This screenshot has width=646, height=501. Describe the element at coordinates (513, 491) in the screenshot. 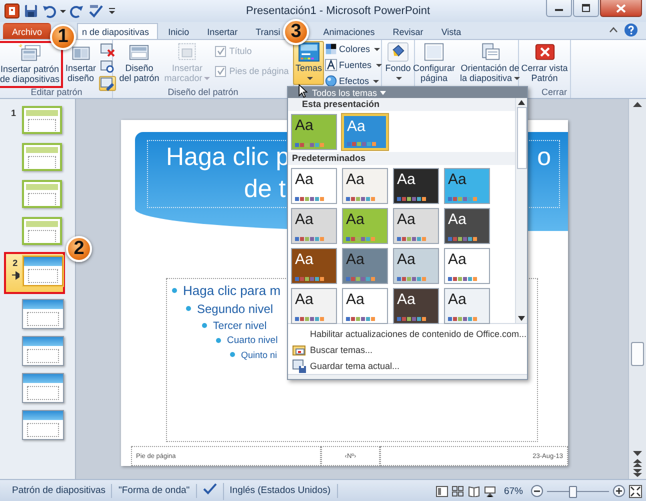

I see `zoom-level: 67%` at that location.